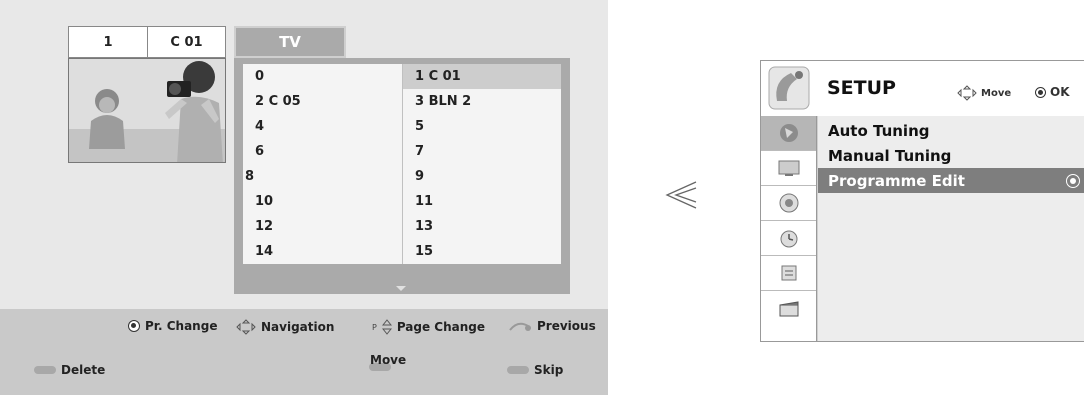 The height and width of the screenshot is (395, 1084). What do you see at coordinates (1073, 181) in the screenshot?
I see `selected-radio-icon` at bounding box center [1073, 181].